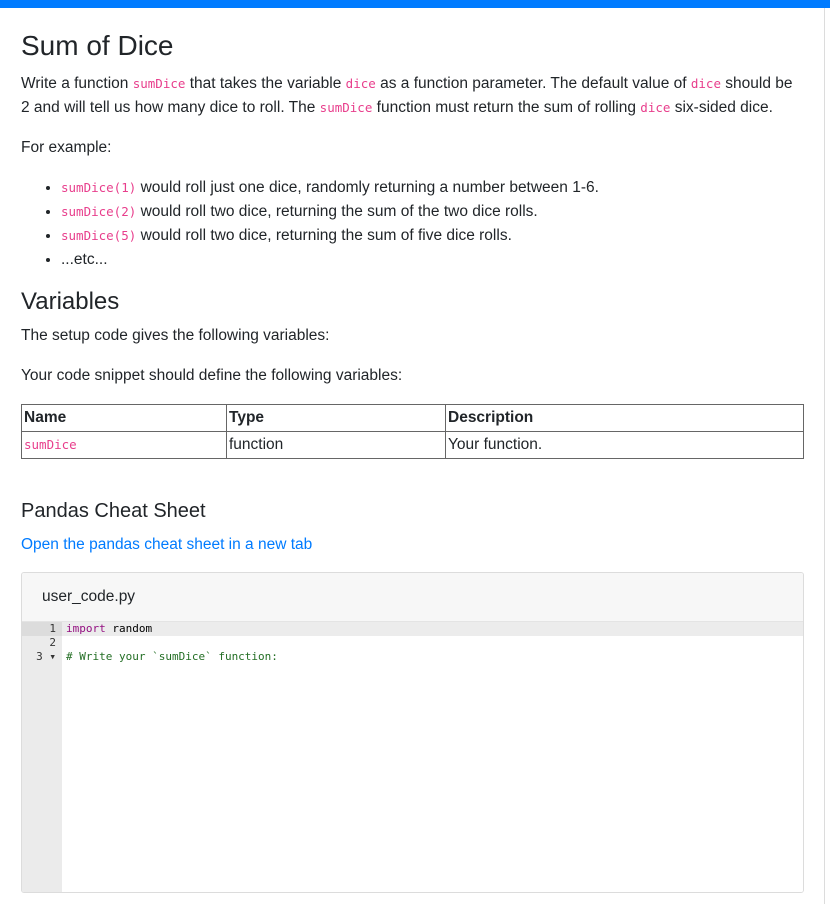 The image size is (830, 904). What do you see at coordinates (166, 544) in the screenshot?
I see `cheat-sheet-link: Open the pandas cheat sheet in a new tab` at bounding box center [166, 544].